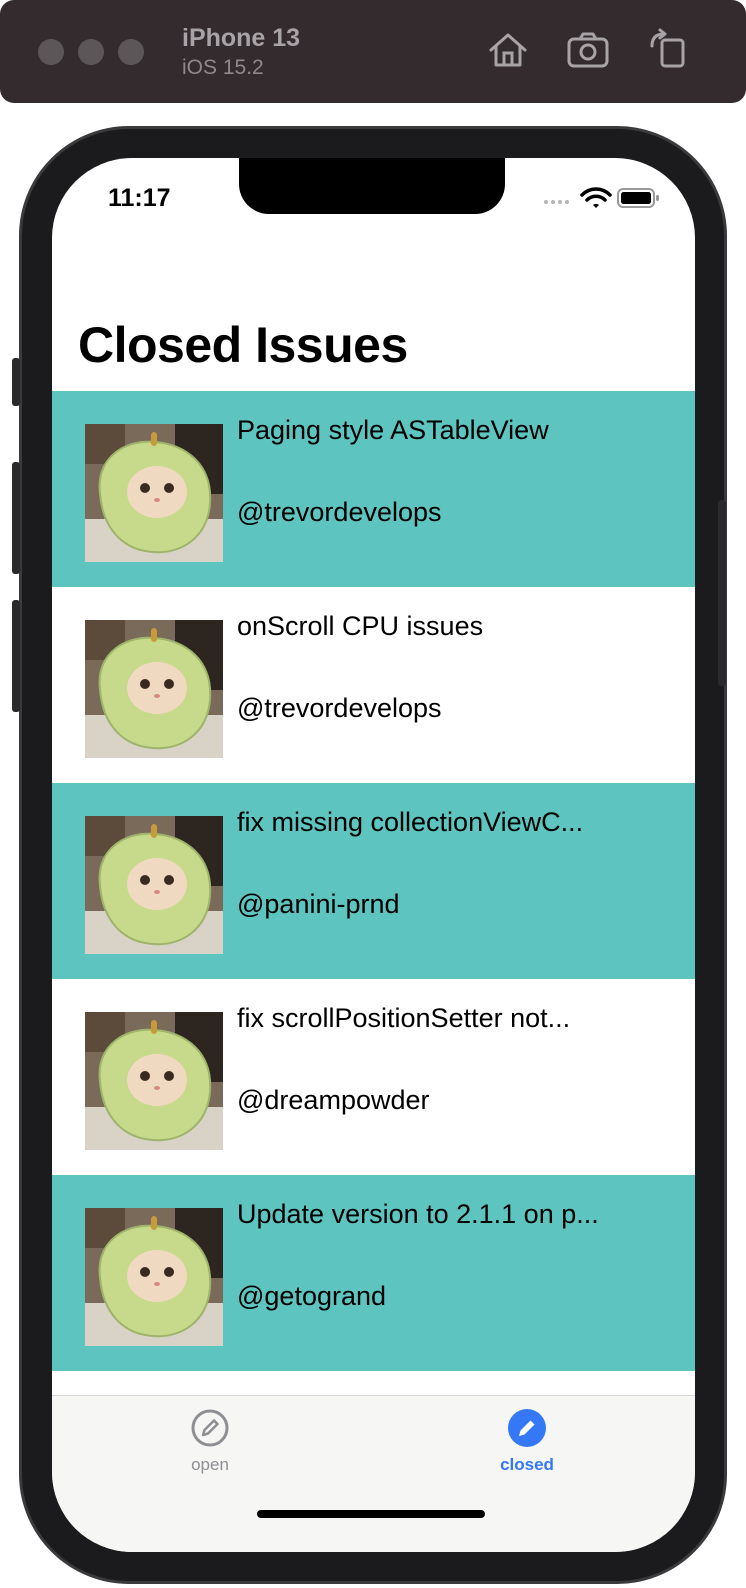  What do you see at coordinates (312, 1296) in the screenshot?
I see `issue-author: @getogrand` at bounding box center [312, 1296].